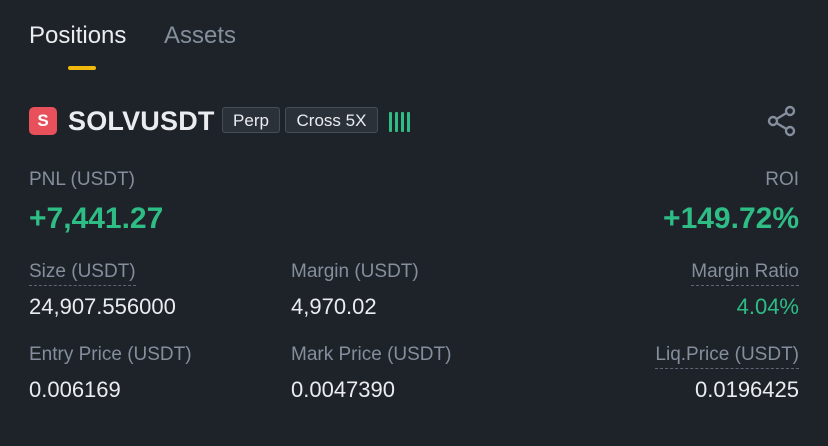 This screenshot has height=446, width=828. I want to click on active-tab-indicator, so click(82, 68).